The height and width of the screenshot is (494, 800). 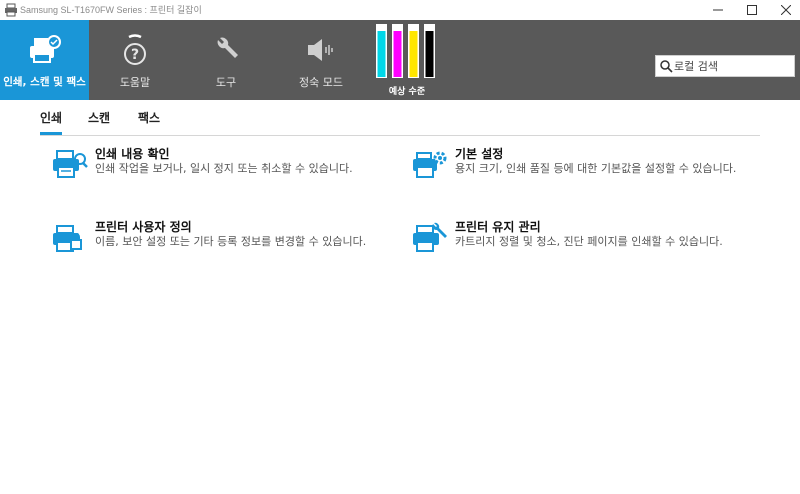 I want to click on printer-scan-icon, so click(x=45, y=49).